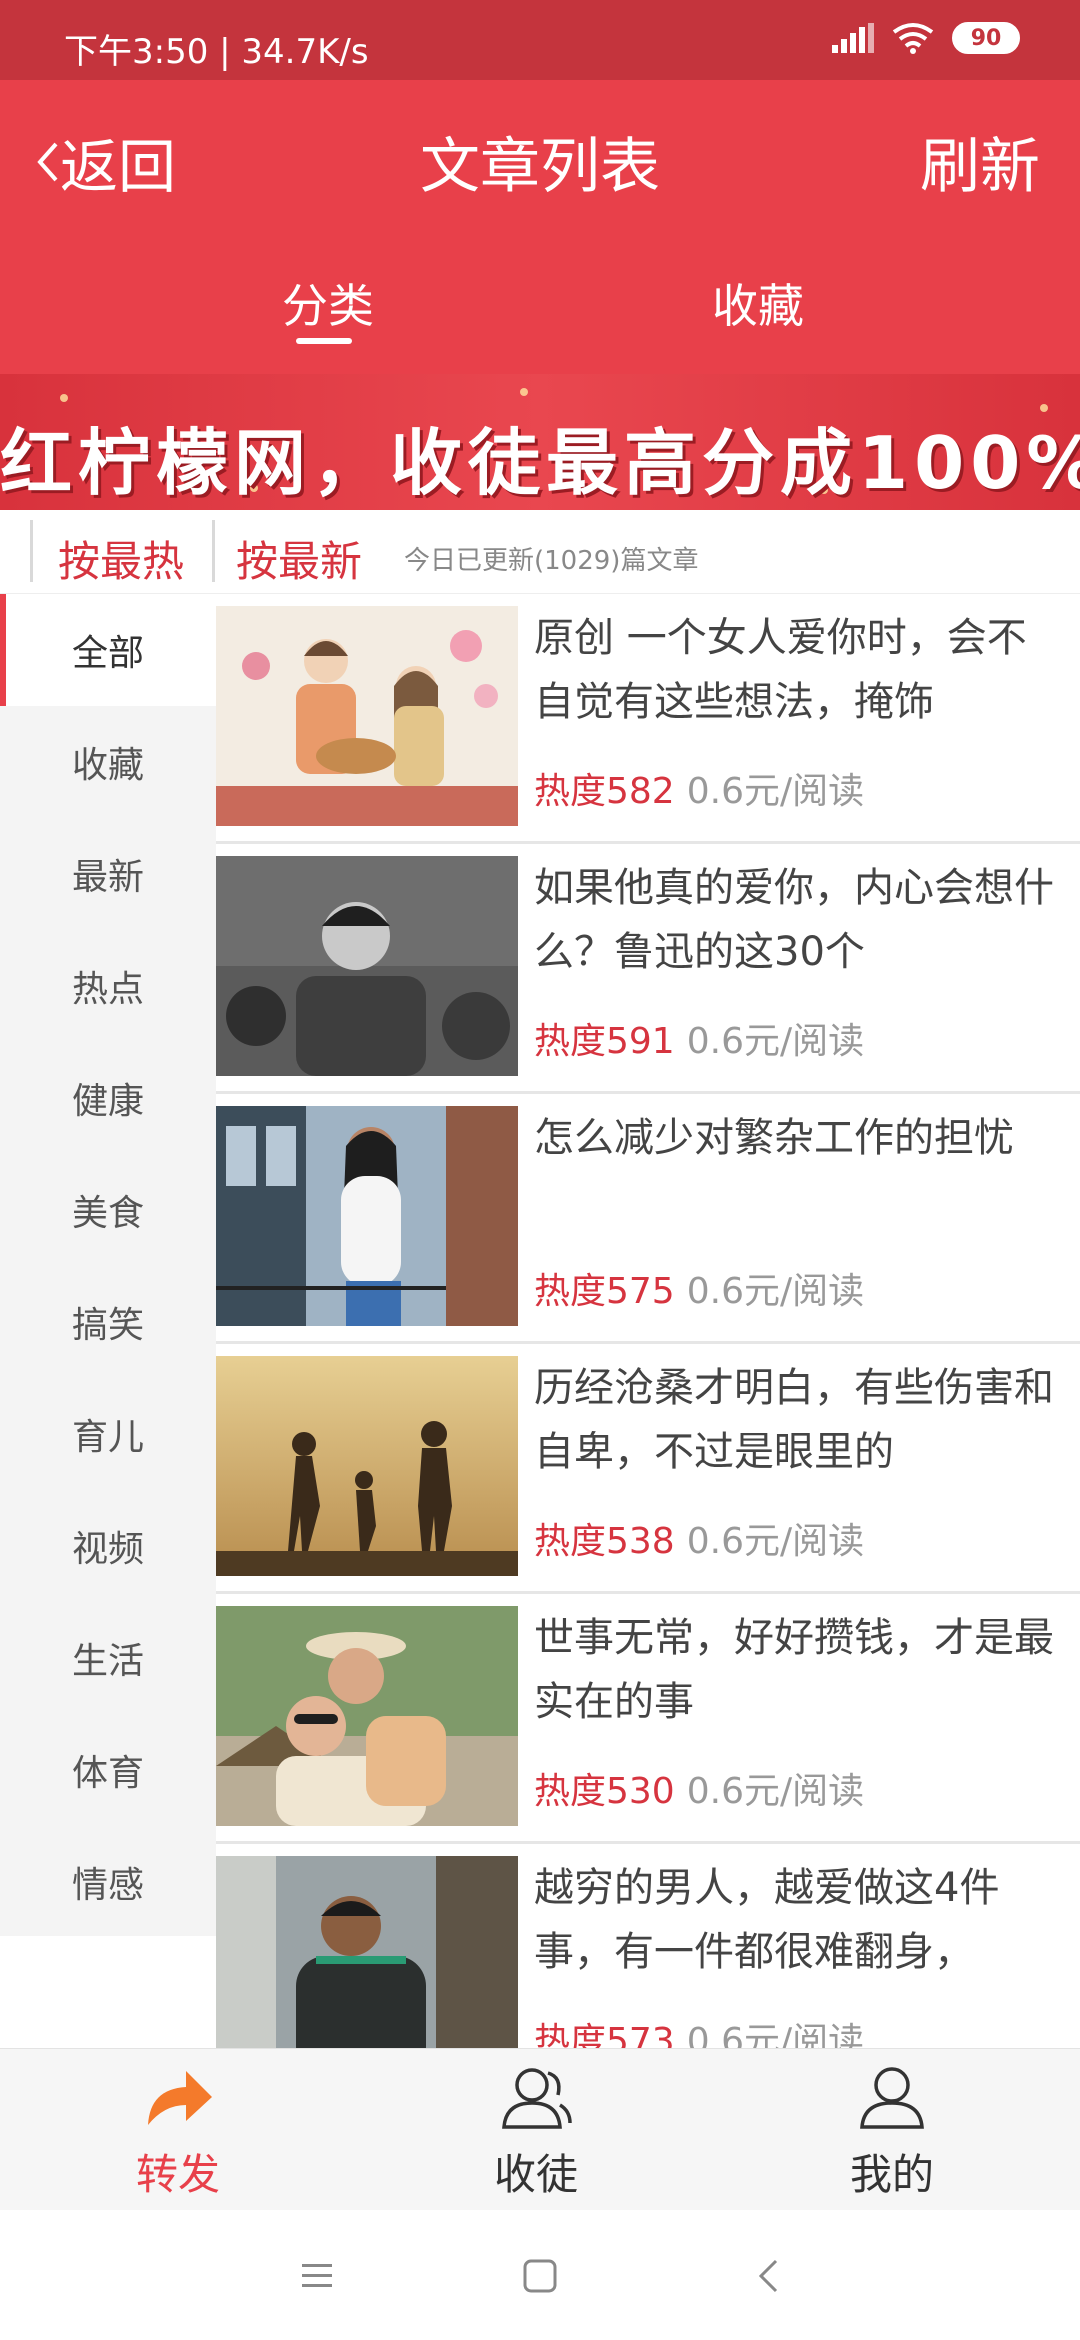 The height and width of the screenshot is (2340, 1080). Describe the element at coordinates (604, 1291) in the screenshot. I see `article-heat: 热度575` at that location.